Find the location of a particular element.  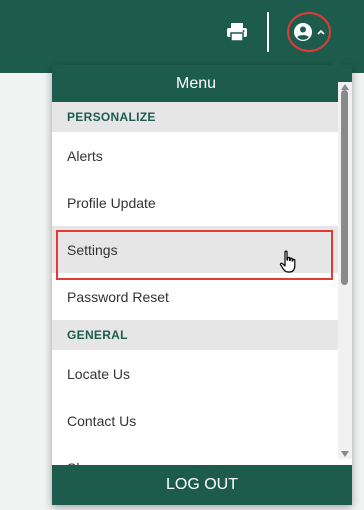

hand-cursor-icon is located at coordinates (287, 261).